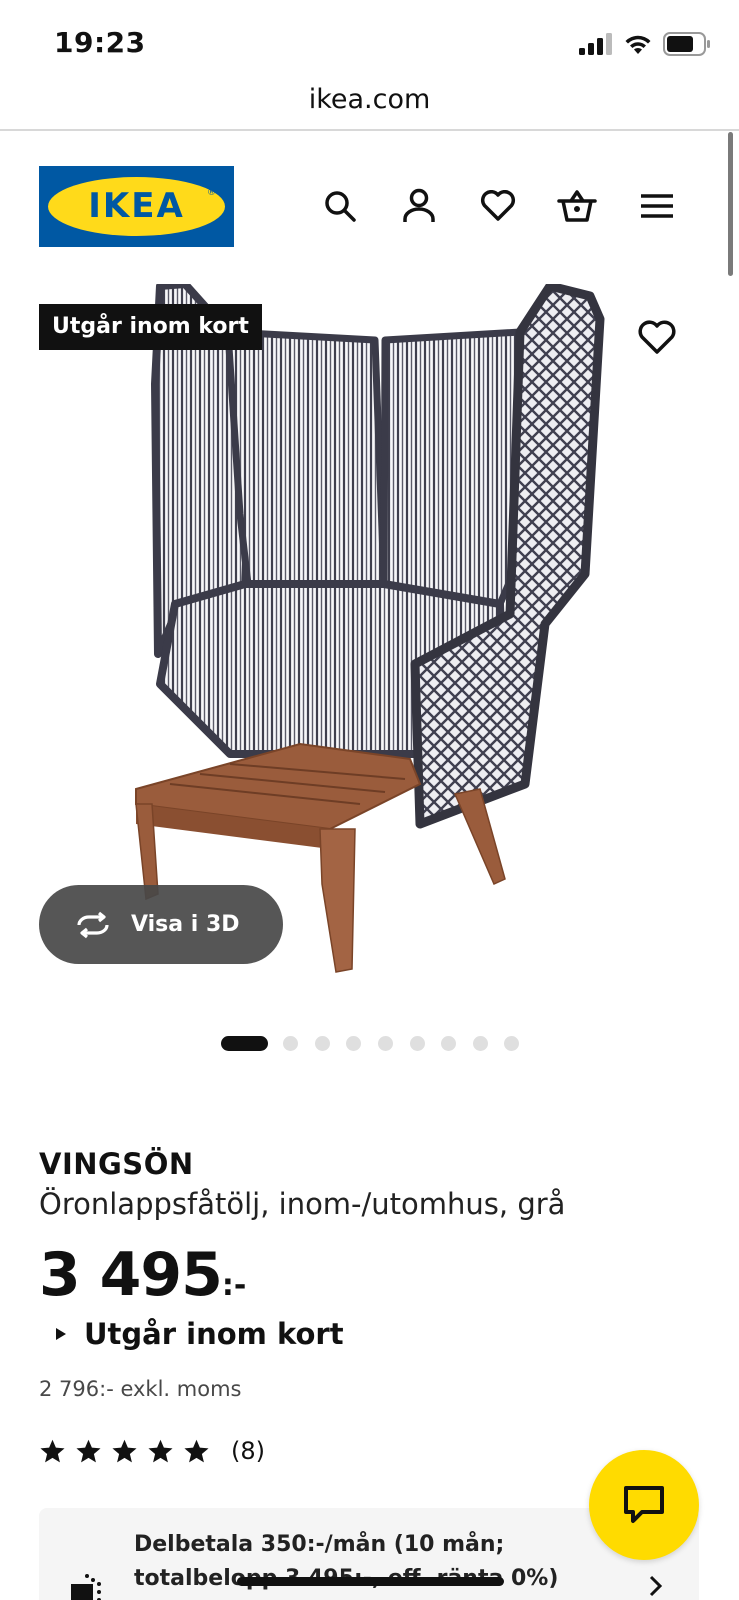 Image resolution: width=739 pixels, height=1600 pixels. What do you see at coordinates (369, 207) in the screenshot?
I see `site-header: IKEA ®` at bounding box center [369, 207].